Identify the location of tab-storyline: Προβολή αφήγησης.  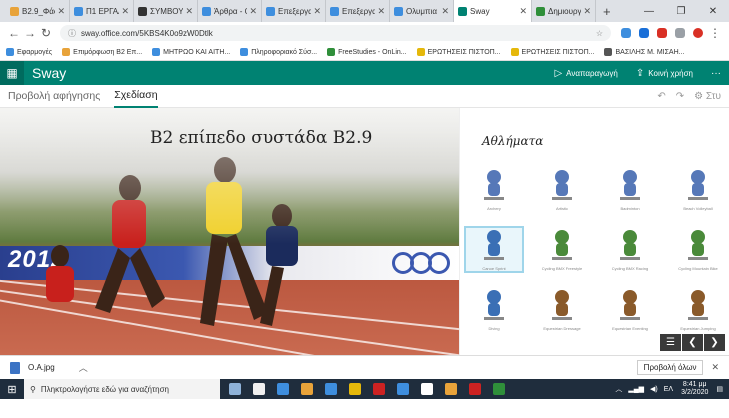
(54, 96).